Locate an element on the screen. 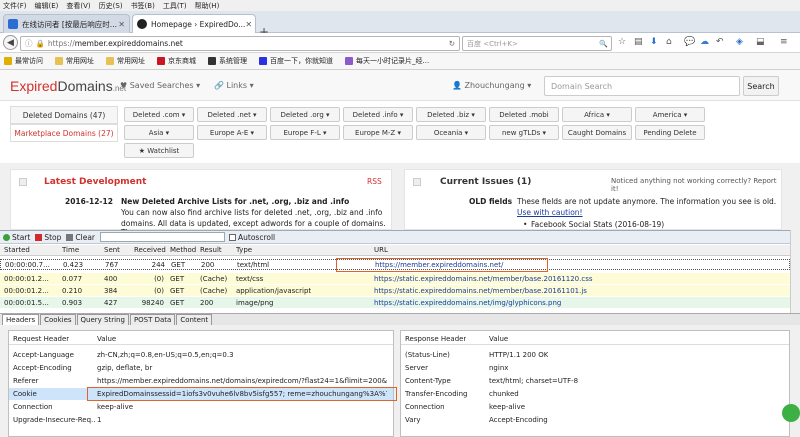  reading-list-icon: ▤ is located at coordinates (638, 42).